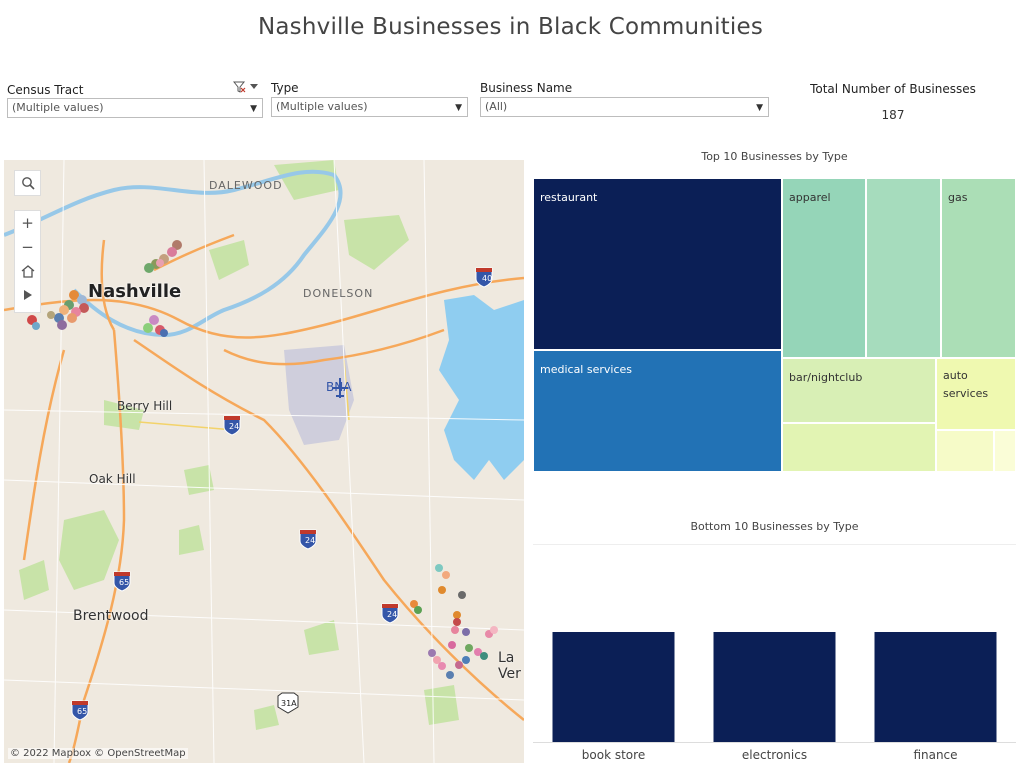  I want to click on search-icon, so click(28, 183).